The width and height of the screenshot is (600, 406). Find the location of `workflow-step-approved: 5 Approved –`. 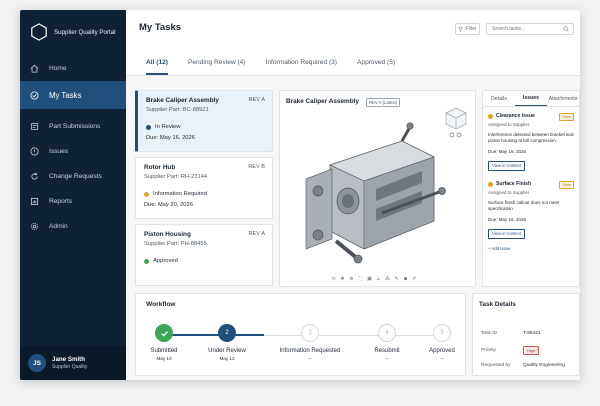

workflow-step-approved: 5 Approved – is located at coordinates (442, 342).